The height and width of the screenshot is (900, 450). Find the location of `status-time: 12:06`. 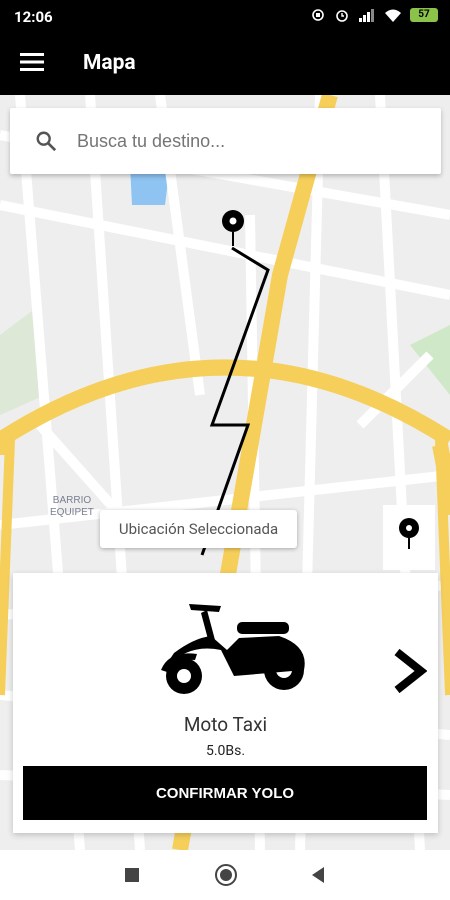

status-time: 12:06 is located at coordinates (33, 17).